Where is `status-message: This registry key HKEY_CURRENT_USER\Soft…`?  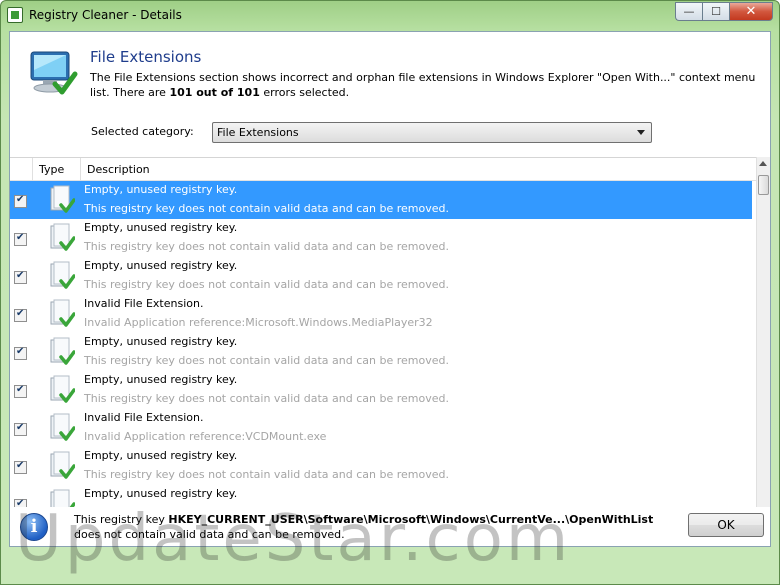
status-message: This registry key HKEY_CURRENT_USER\Soft… is located at coordinates (364, 527).